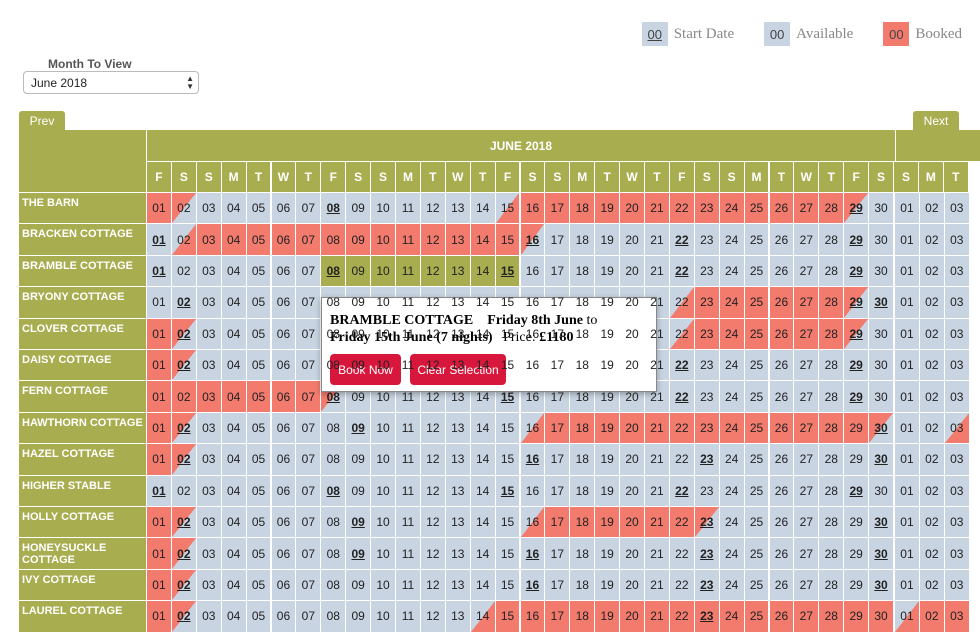 The height and width of the screenshot is (632, 980). What do you see at coordinates (82, 396) in the screenshot?
I see `cottage-name: FERN COTTAGE` at bounding box center [82, 396].